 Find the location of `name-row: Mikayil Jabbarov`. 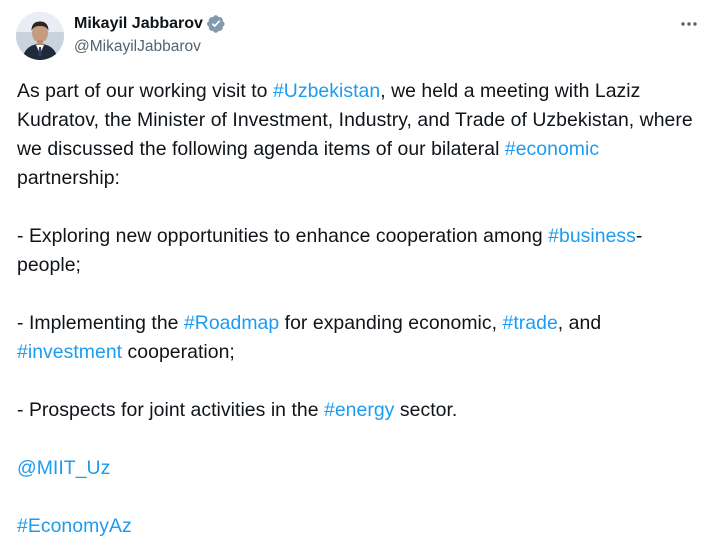

name-row: Mikayil Jabbarov is located at coordinates (150, 24).